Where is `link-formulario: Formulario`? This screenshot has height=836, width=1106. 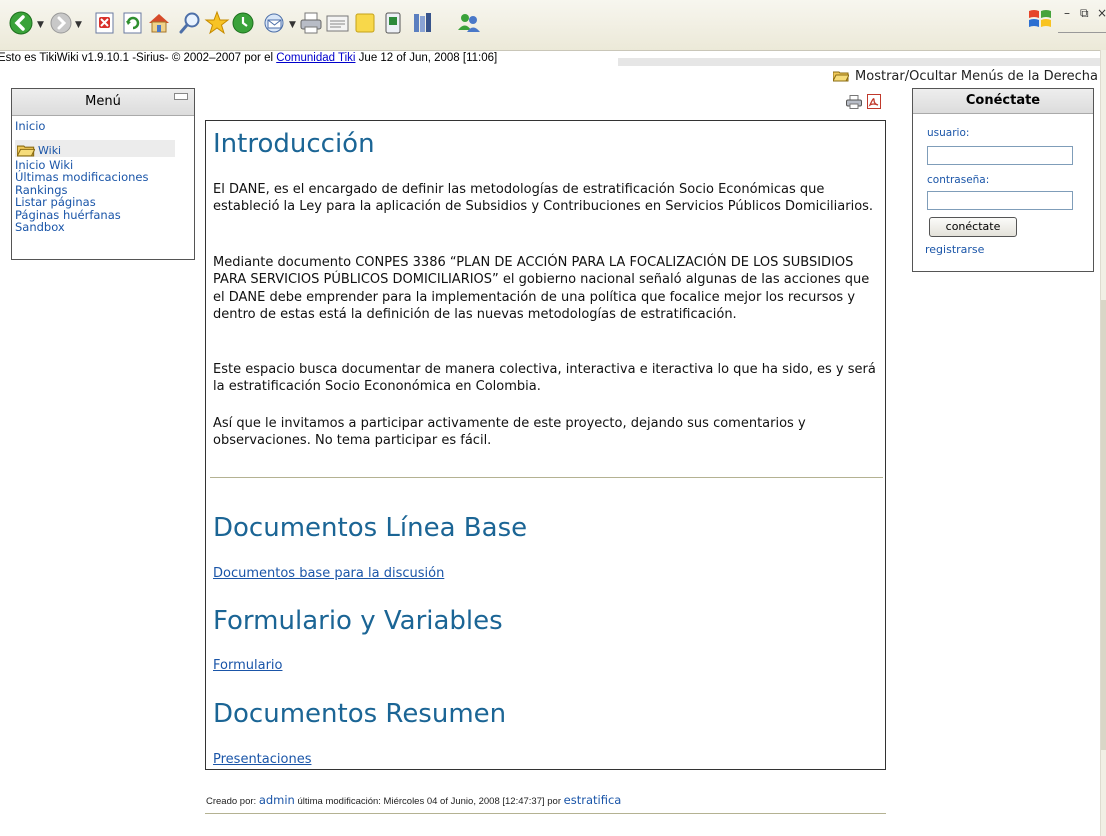 link-formulario: Formulario is located at coordinates (247, 665).